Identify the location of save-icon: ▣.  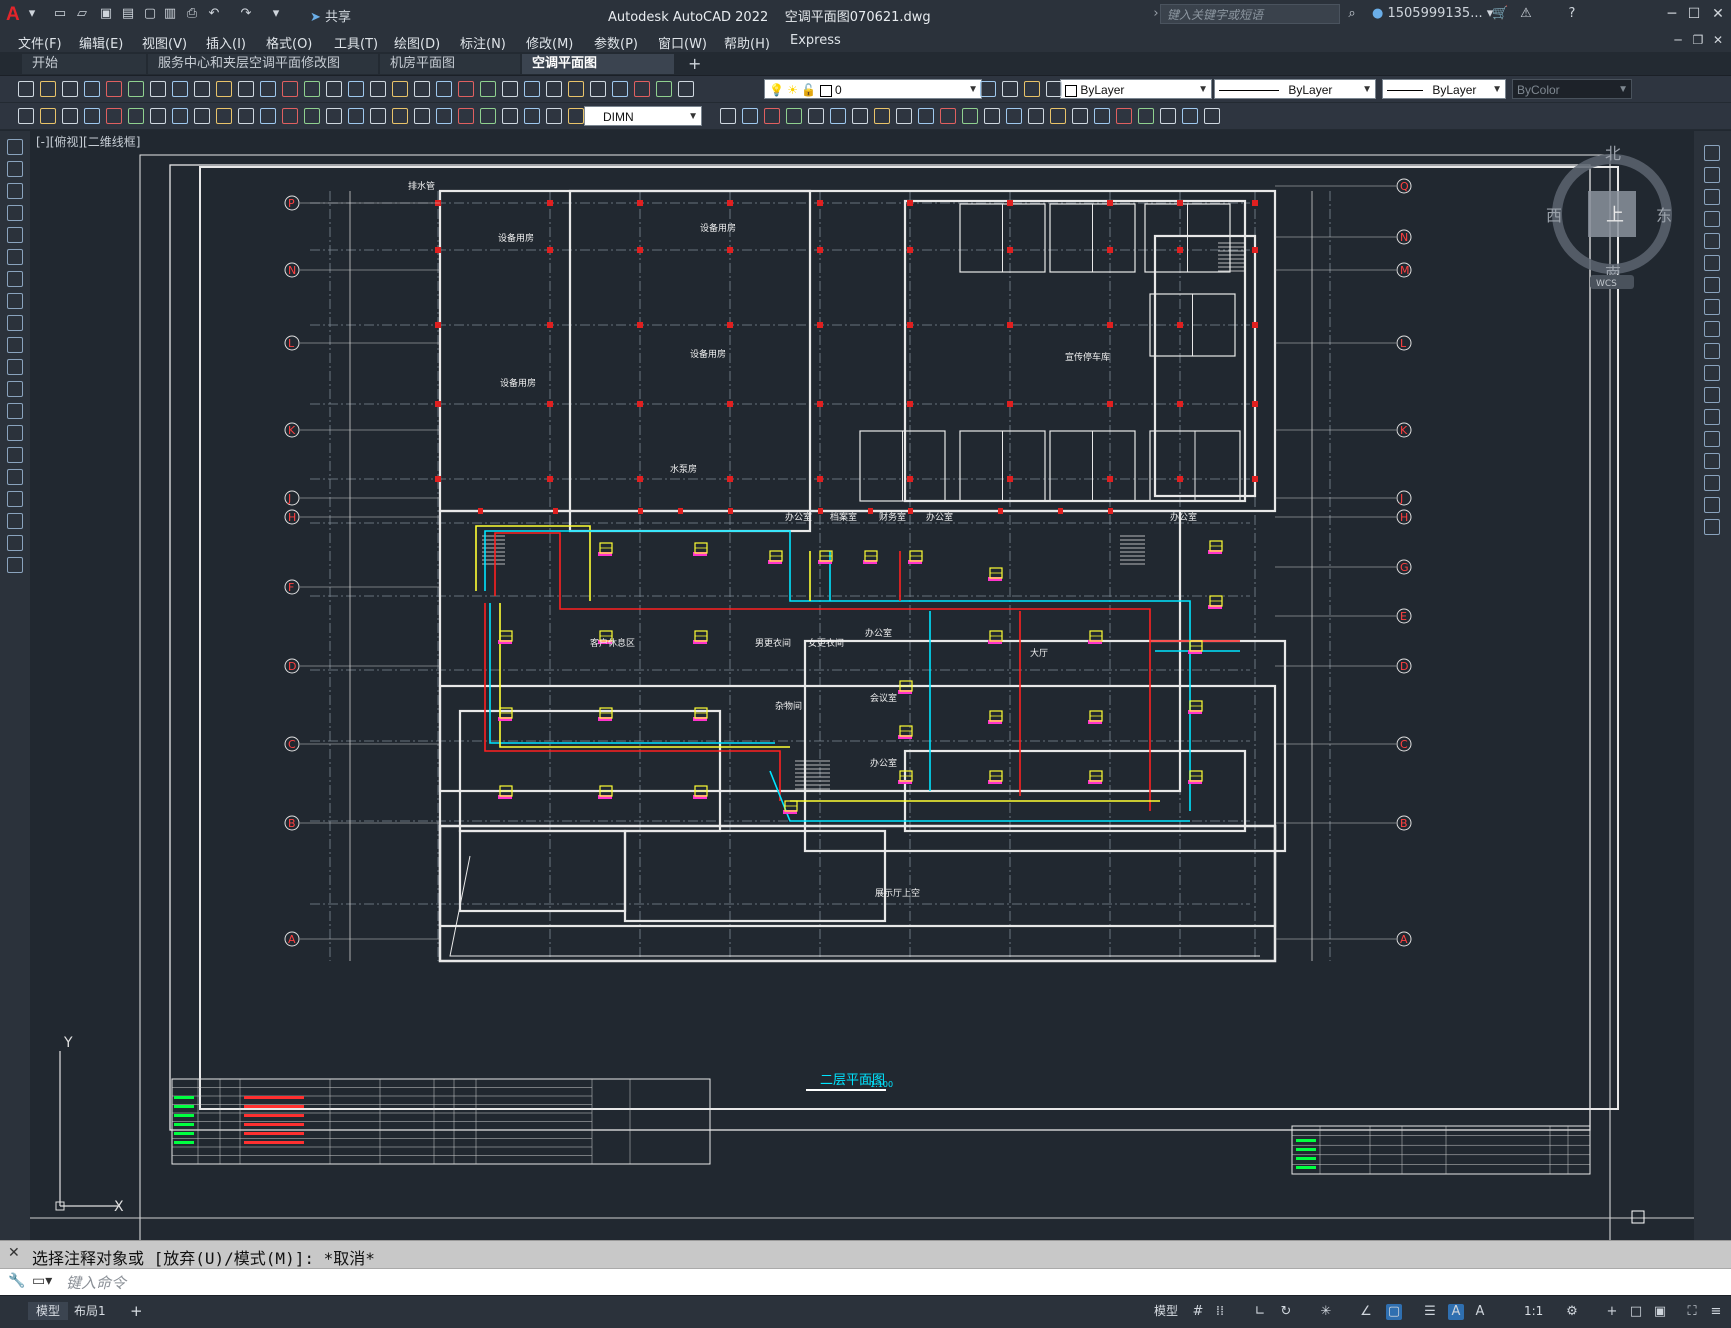
(106, 14).